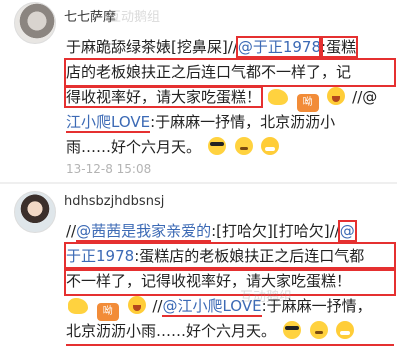 This screenshot has width=397, height=347. What do you see at coordinates (347, 231) in the screenshot?
I see `mention-at: @` at bounding box center [347, 231].